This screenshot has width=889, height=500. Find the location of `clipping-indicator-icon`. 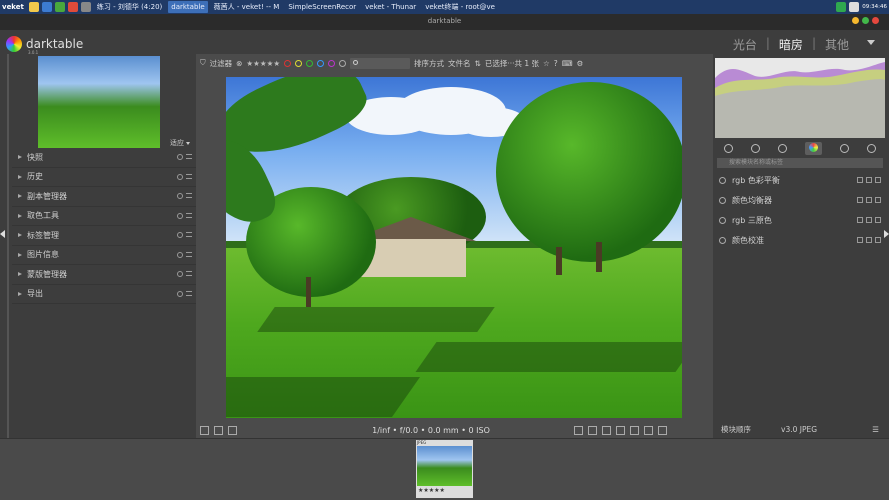

clipping-indicator-icon is located at coordinates (620, 430).